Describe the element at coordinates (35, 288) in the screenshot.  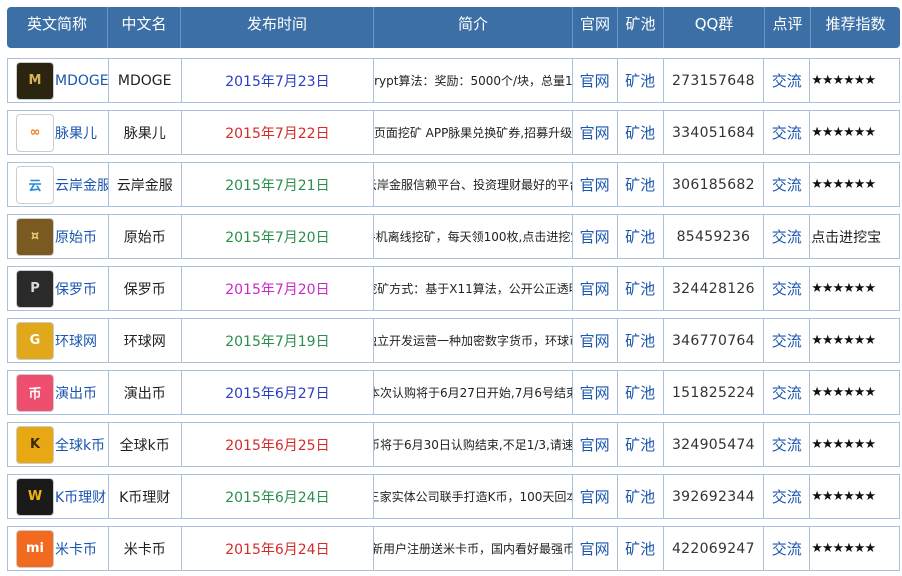
I see `paul-coin-icon: P` at that location.